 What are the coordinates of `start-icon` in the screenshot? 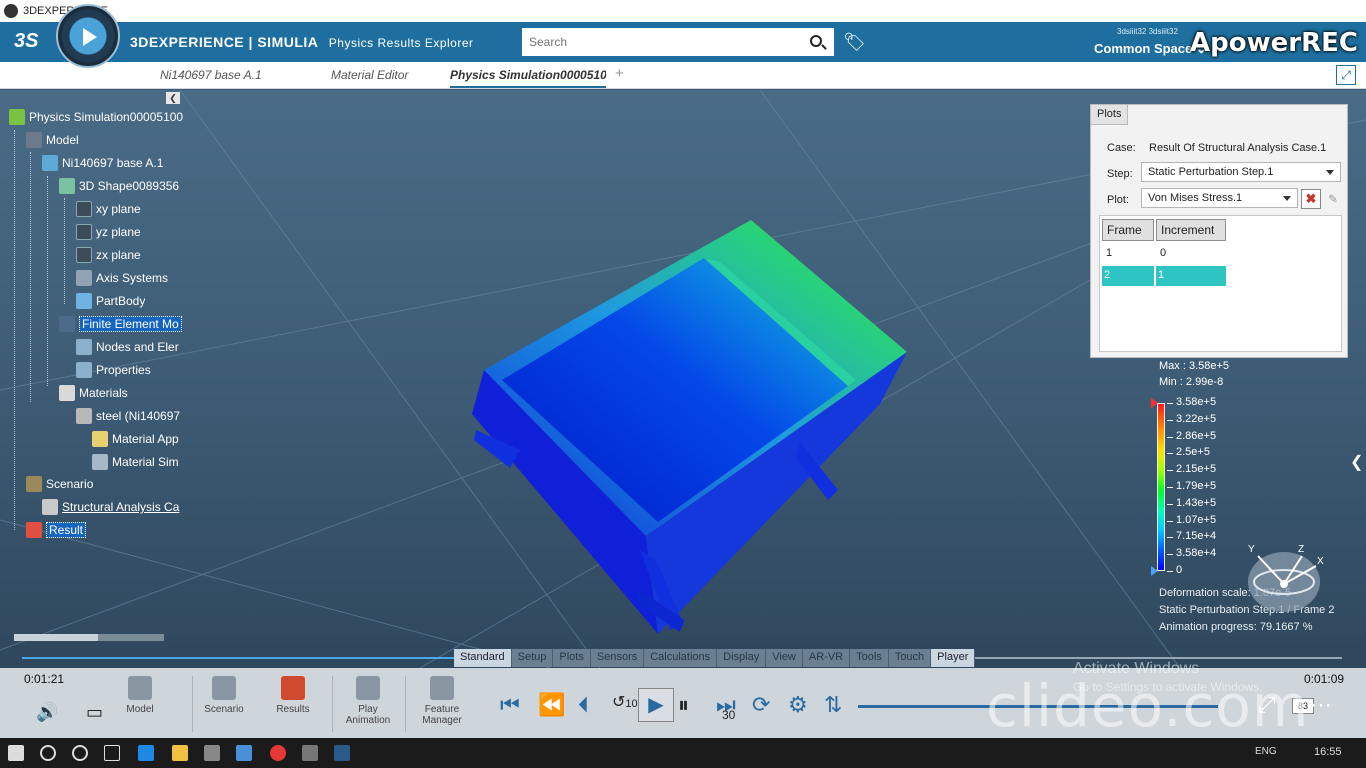 It's located at (16, 753).